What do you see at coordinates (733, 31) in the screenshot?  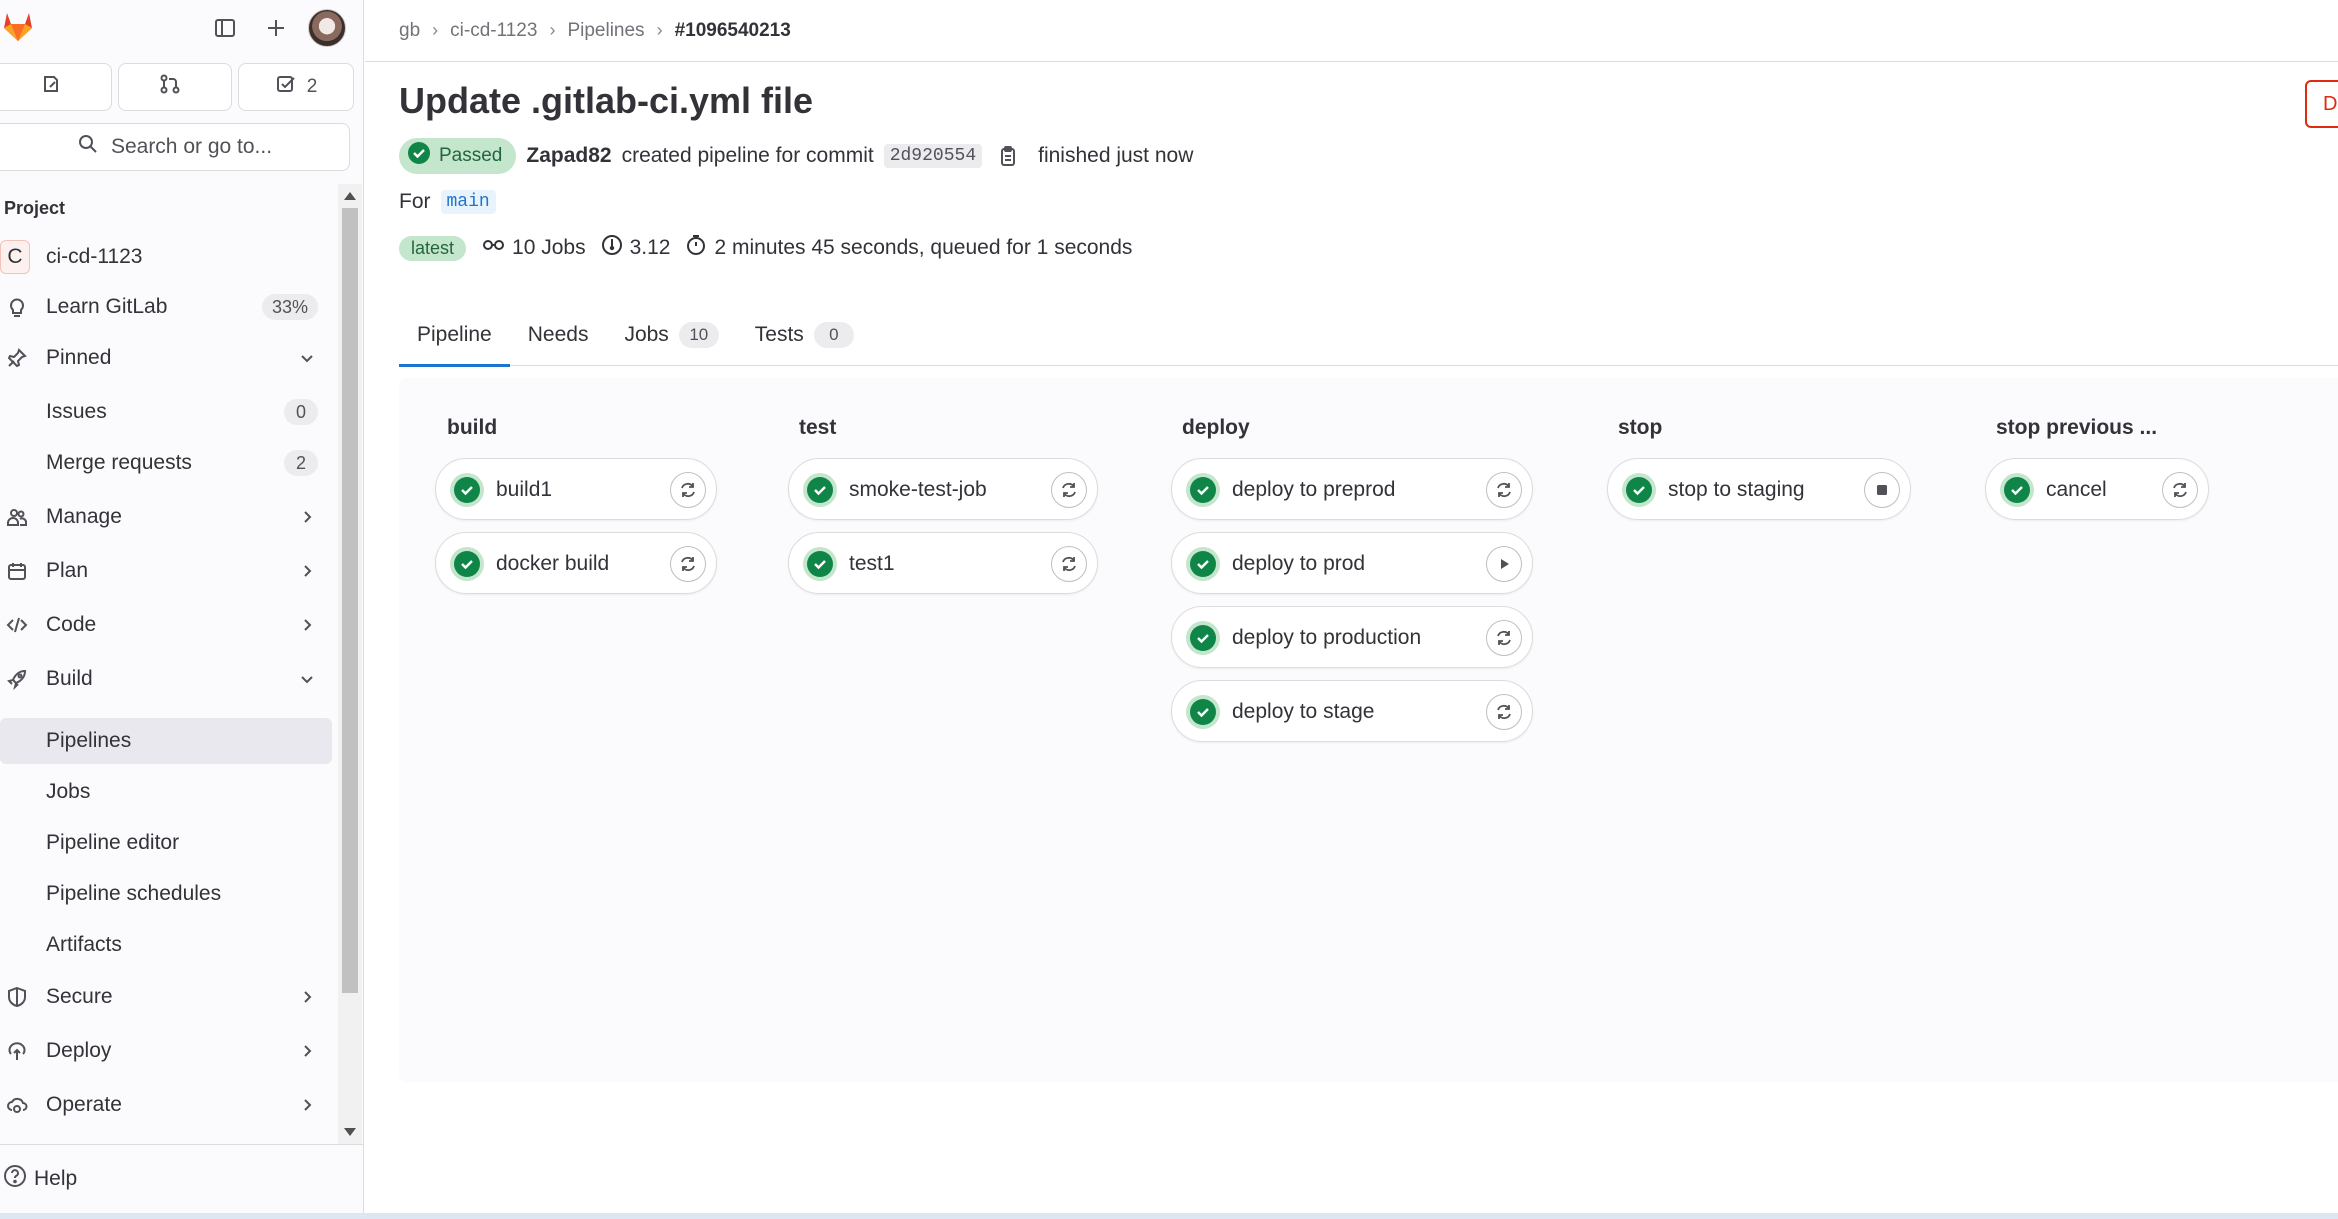 I see `breadcrumb-current: #1096540213` at bounding box center [733, 31].